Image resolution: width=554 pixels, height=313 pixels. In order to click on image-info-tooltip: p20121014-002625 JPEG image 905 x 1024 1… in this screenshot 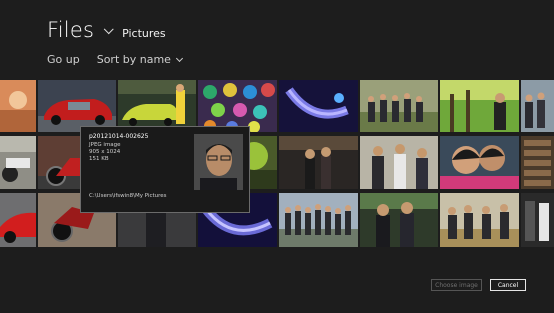, I will do `click(165, 169)`.